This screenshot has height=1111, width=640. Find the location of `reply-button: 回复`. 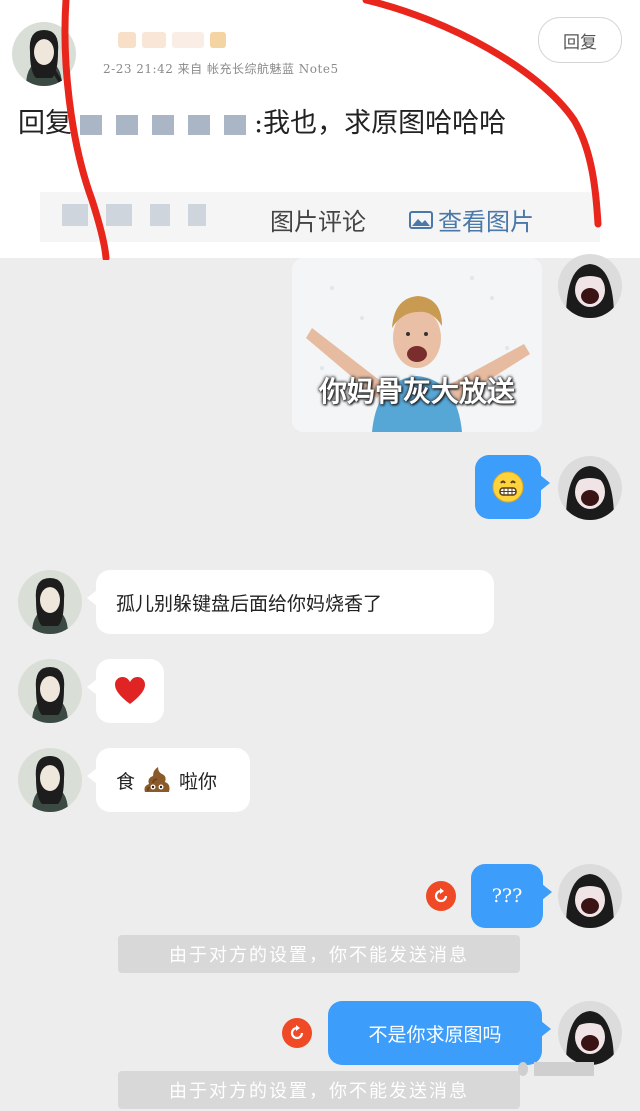

reply-button: 回复 is located at coordinates (580, 40).